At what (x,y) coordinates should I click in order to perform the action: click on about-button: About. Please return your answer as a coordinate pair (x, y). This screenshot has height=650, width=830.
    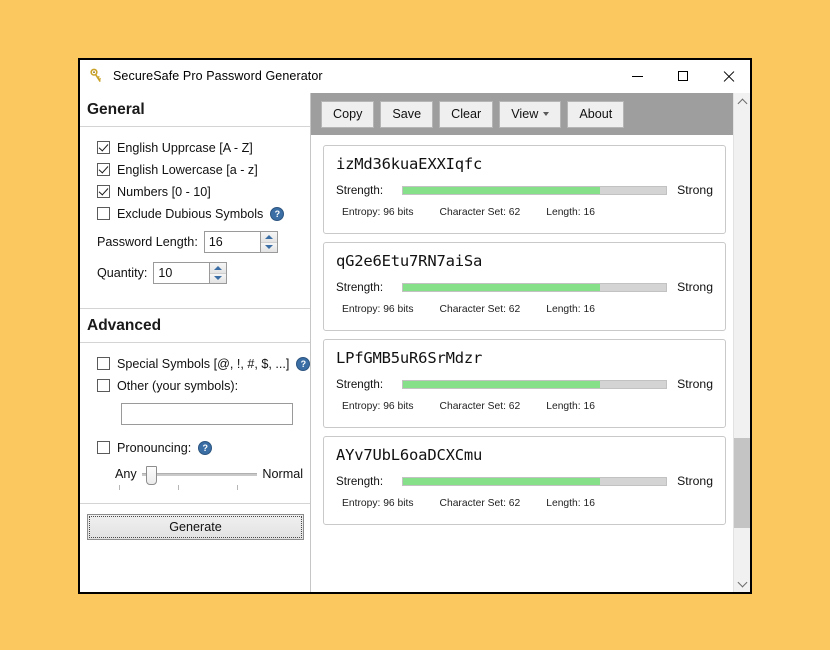
    Looking at the image, I should click on (596, 114).